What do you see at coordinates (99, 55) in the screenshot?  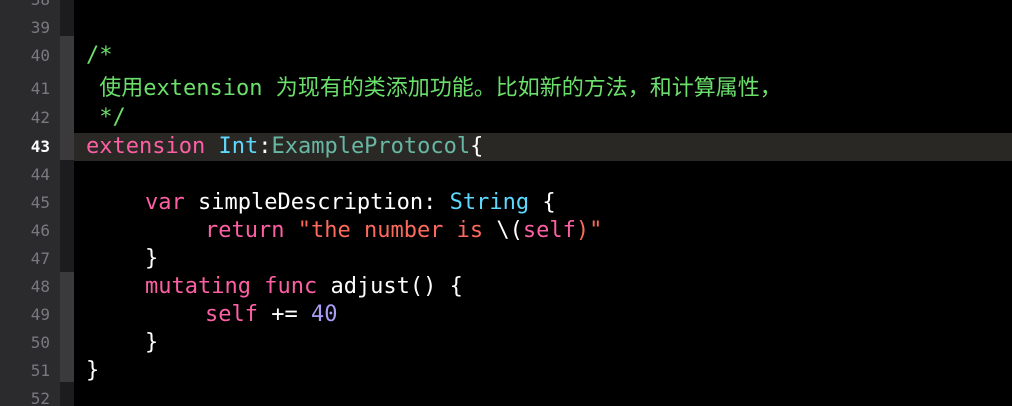 I see `comment-text: /*` at bounding box center [99, 55].